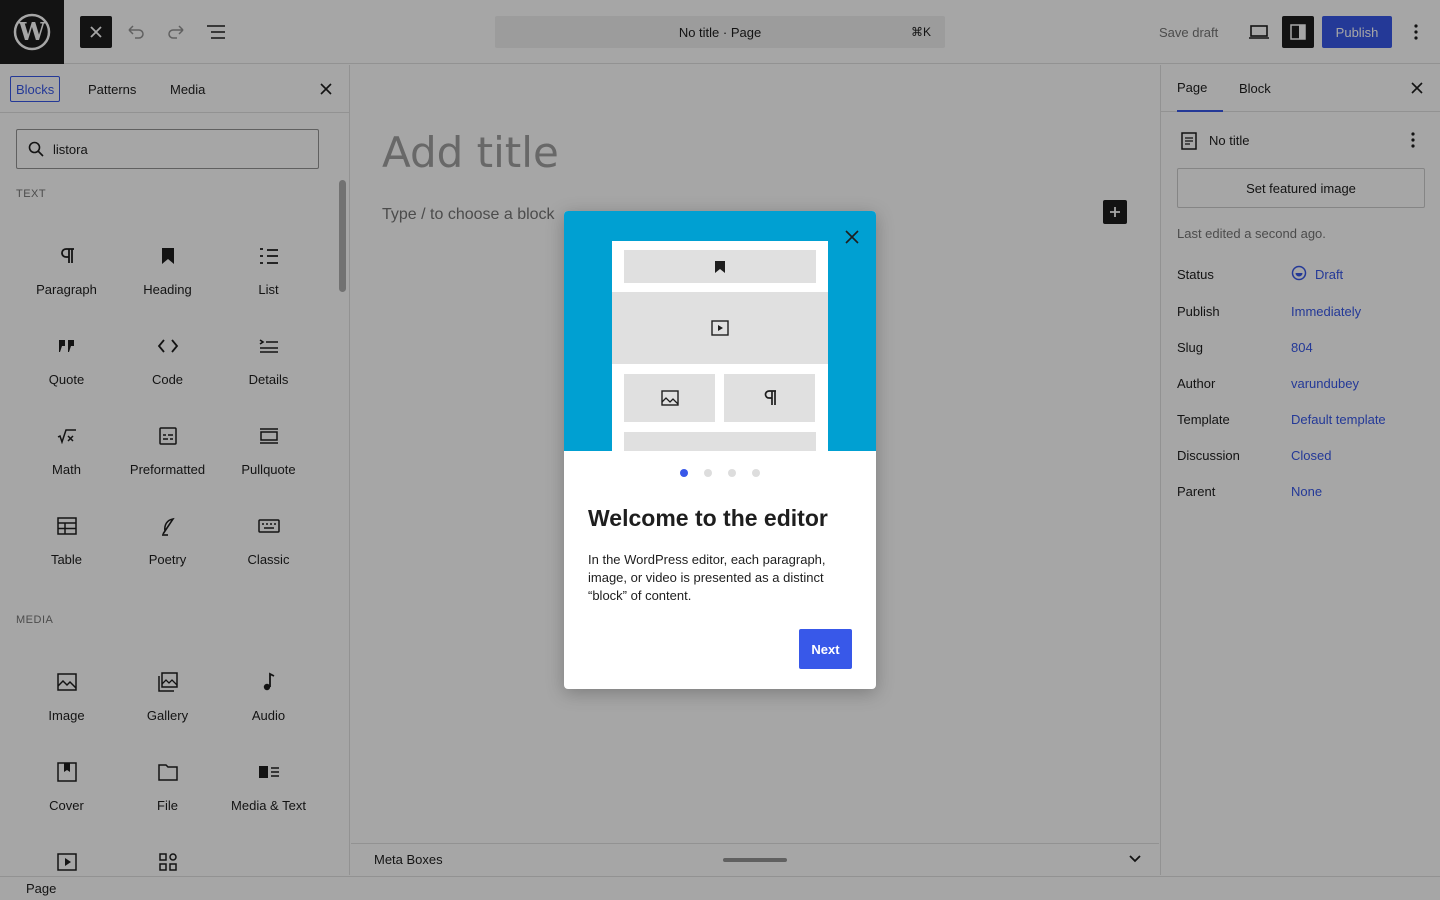 This screenshot has width=1440, height=900. I want to click on mock-paragraph-block, so click(769, 398).